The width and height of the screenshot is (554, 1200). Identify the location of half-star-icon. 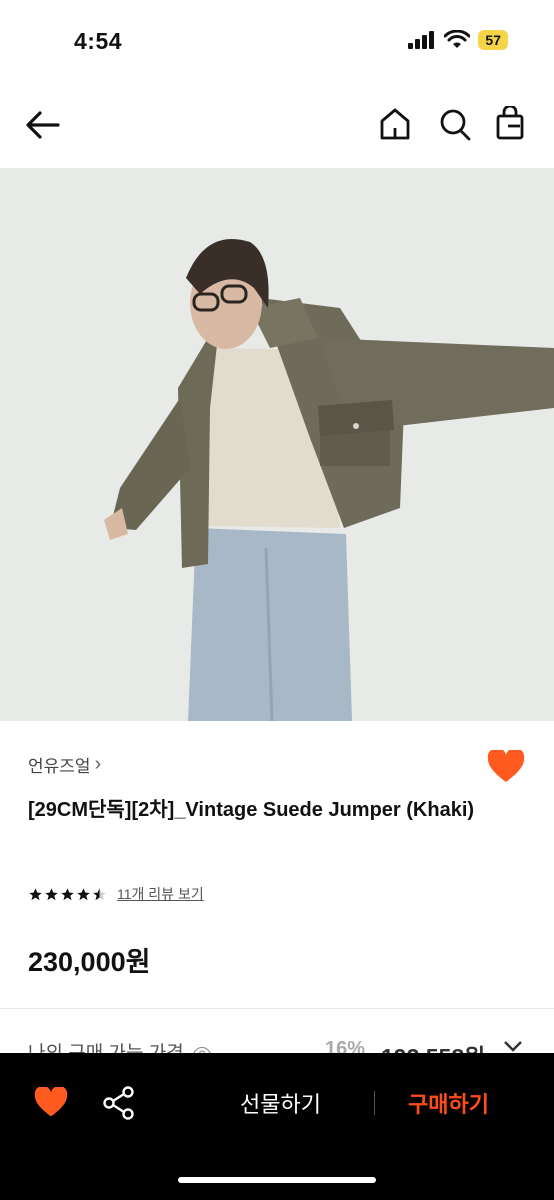
(99, 893).